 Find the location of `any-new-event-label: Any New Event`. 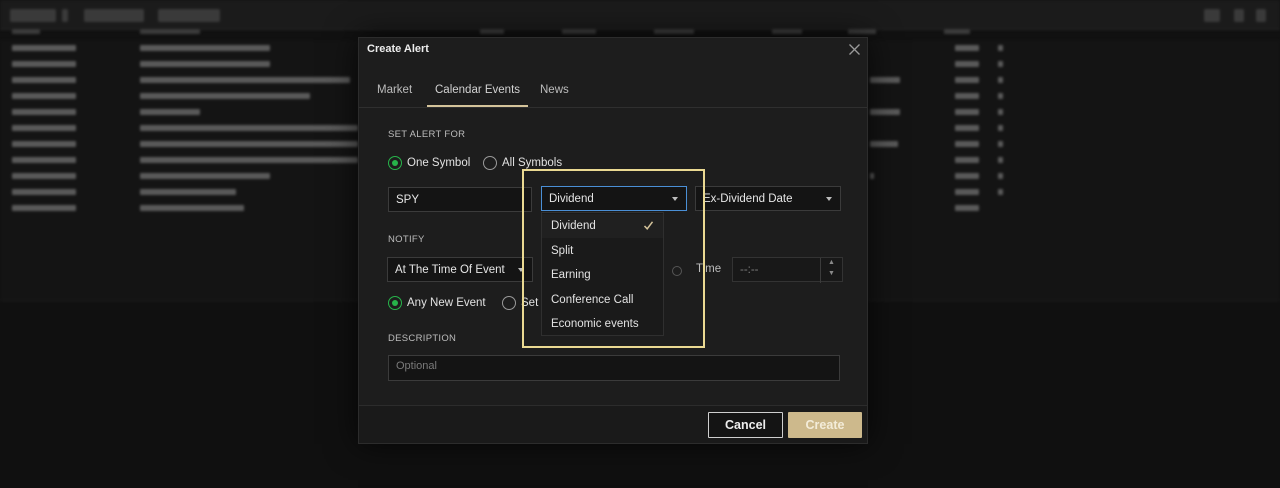

any-new-event-label: Any New Event is located at coordinates (446, 303).